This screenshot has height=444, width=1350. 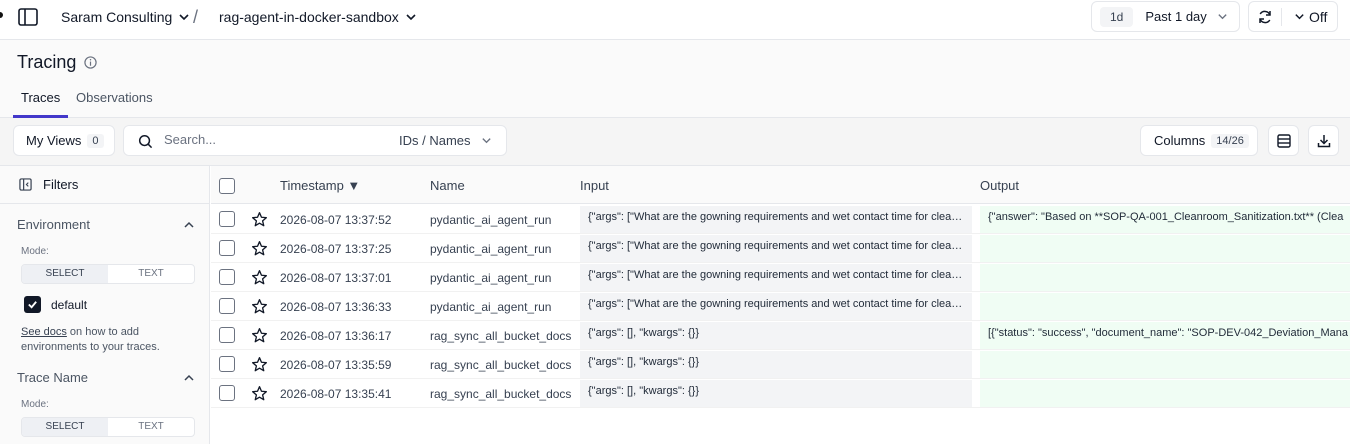 I want to click on my-views-label: My Views, so click(x=54, y=140).